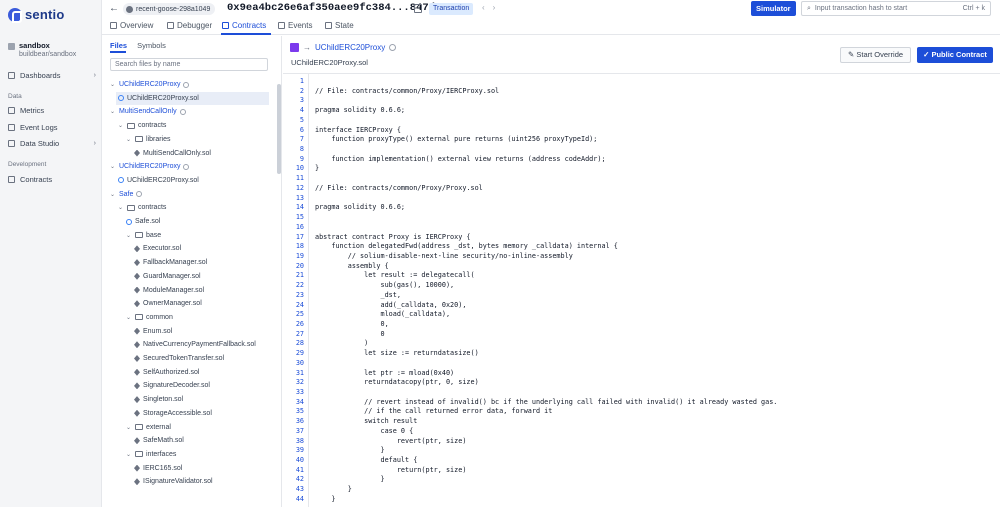  I want to click on public-contract-button: ✓ Public Contract, so click(955, 55).